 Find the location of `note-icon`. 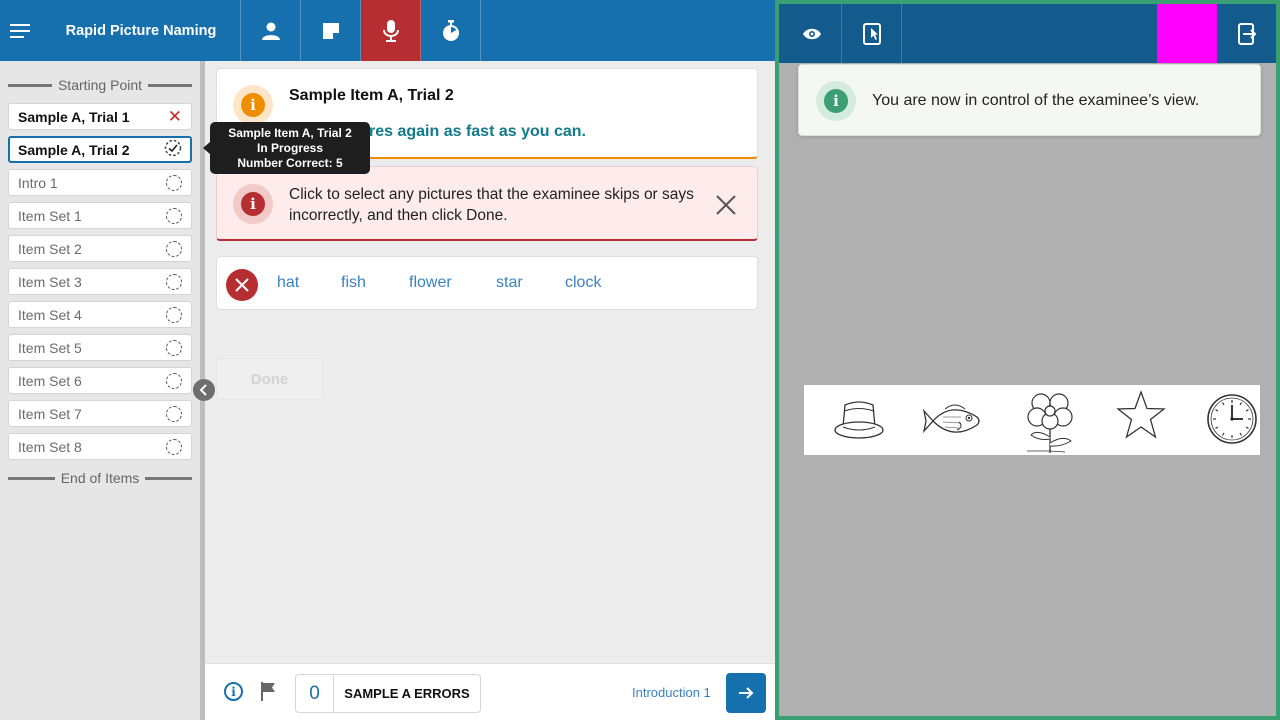

note-icon is located at coordinates (331, 30).